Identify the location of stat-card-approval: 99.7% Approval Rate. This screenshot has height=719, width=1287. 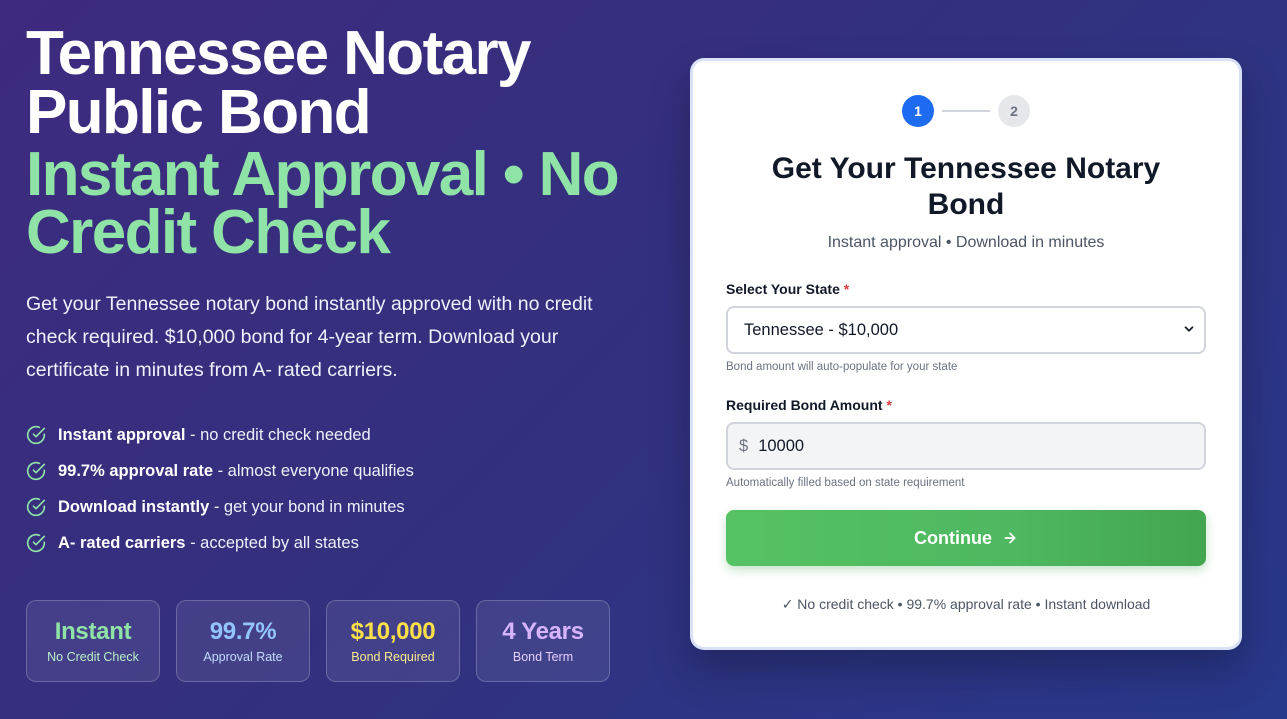
(243, 641).